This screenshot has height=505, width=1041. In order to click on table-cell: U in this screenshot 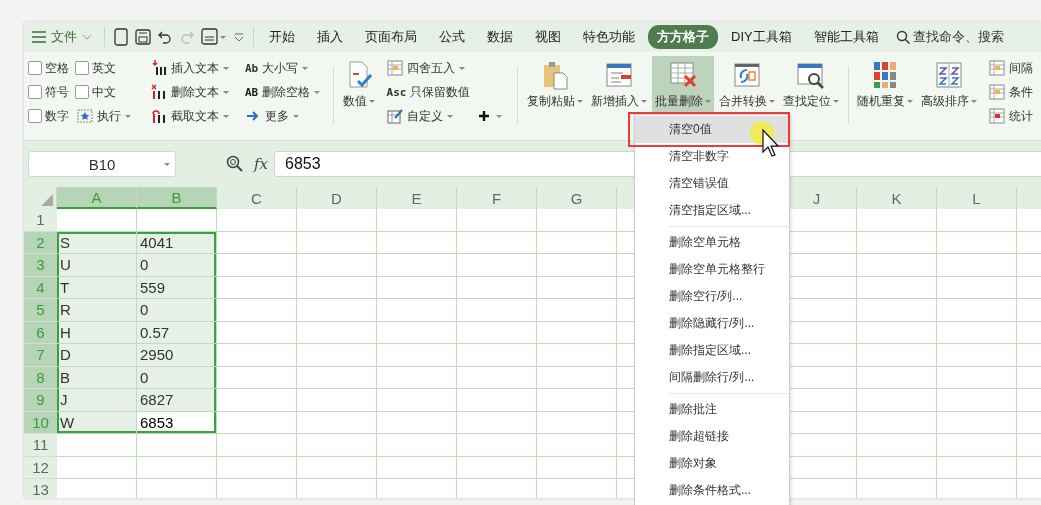, I will do `click(97, 265)`.